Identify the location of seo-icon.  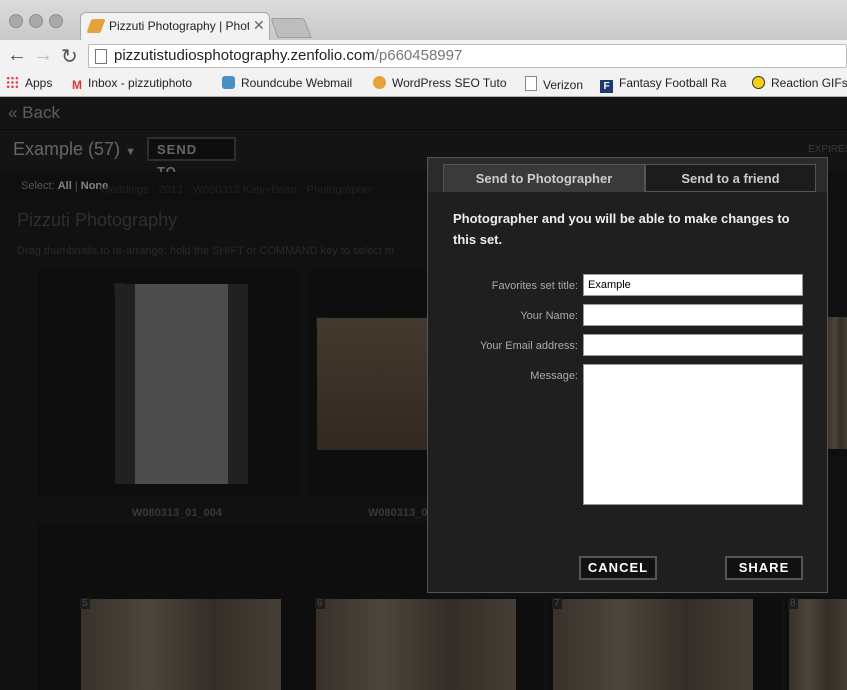
(379, 82).